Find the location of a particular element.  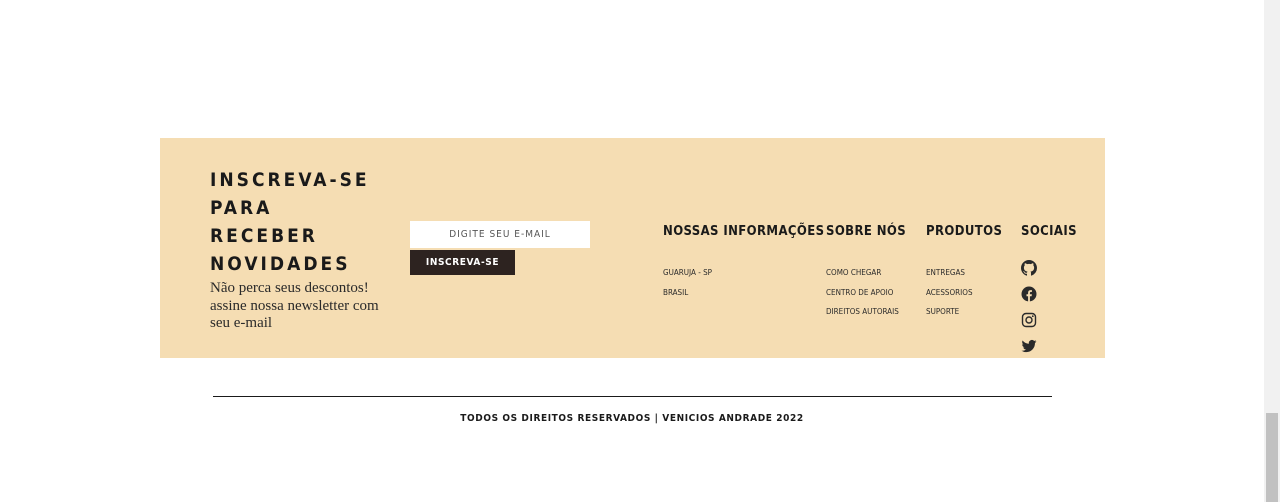

subscribe-button: INSCREVA-SE is located at coordinates (462, 262).